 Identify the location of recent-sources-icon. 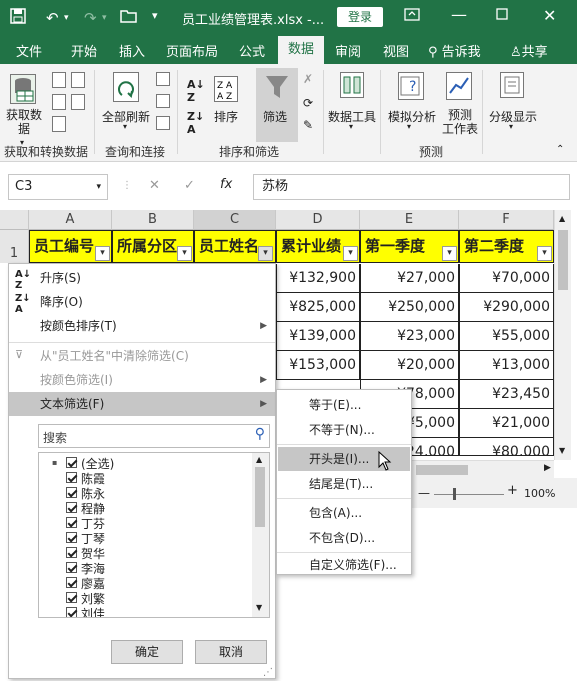
(78, 80).